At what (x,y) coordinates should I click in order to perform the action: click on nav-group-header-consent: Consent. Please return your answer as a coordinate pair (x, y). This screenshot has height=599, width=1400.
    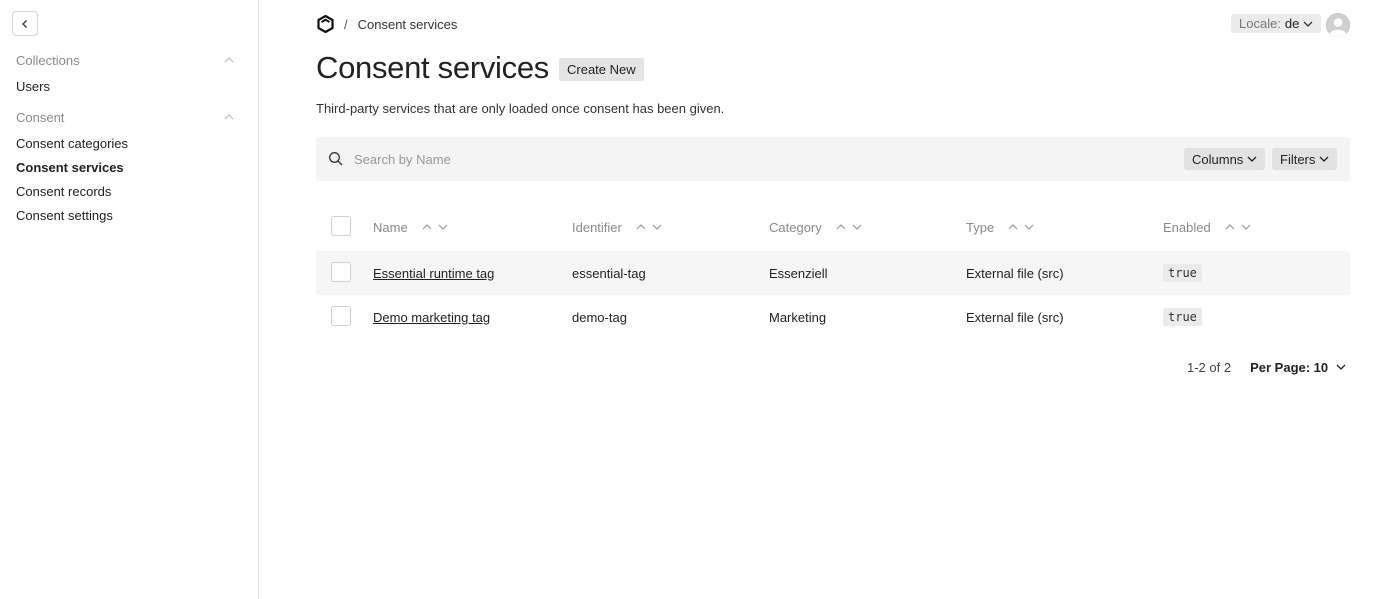
    Looking at the image, I should click on (129, 117).